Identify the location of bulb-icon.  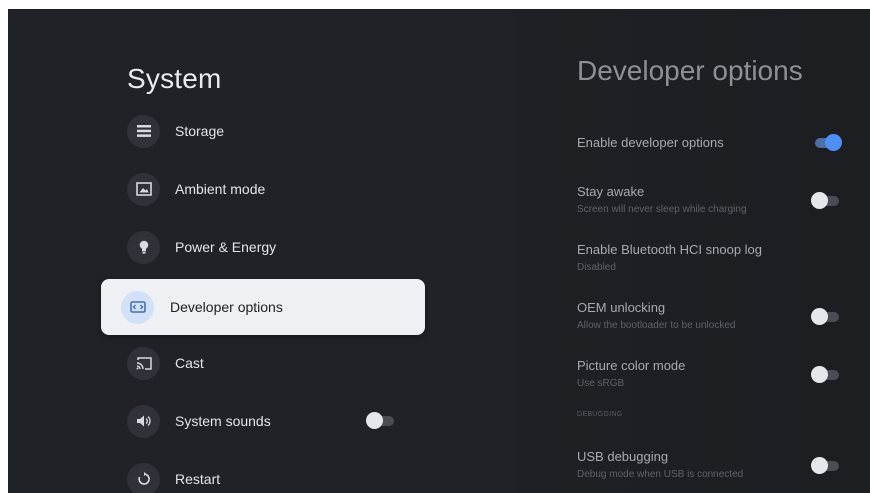
(143, 247).